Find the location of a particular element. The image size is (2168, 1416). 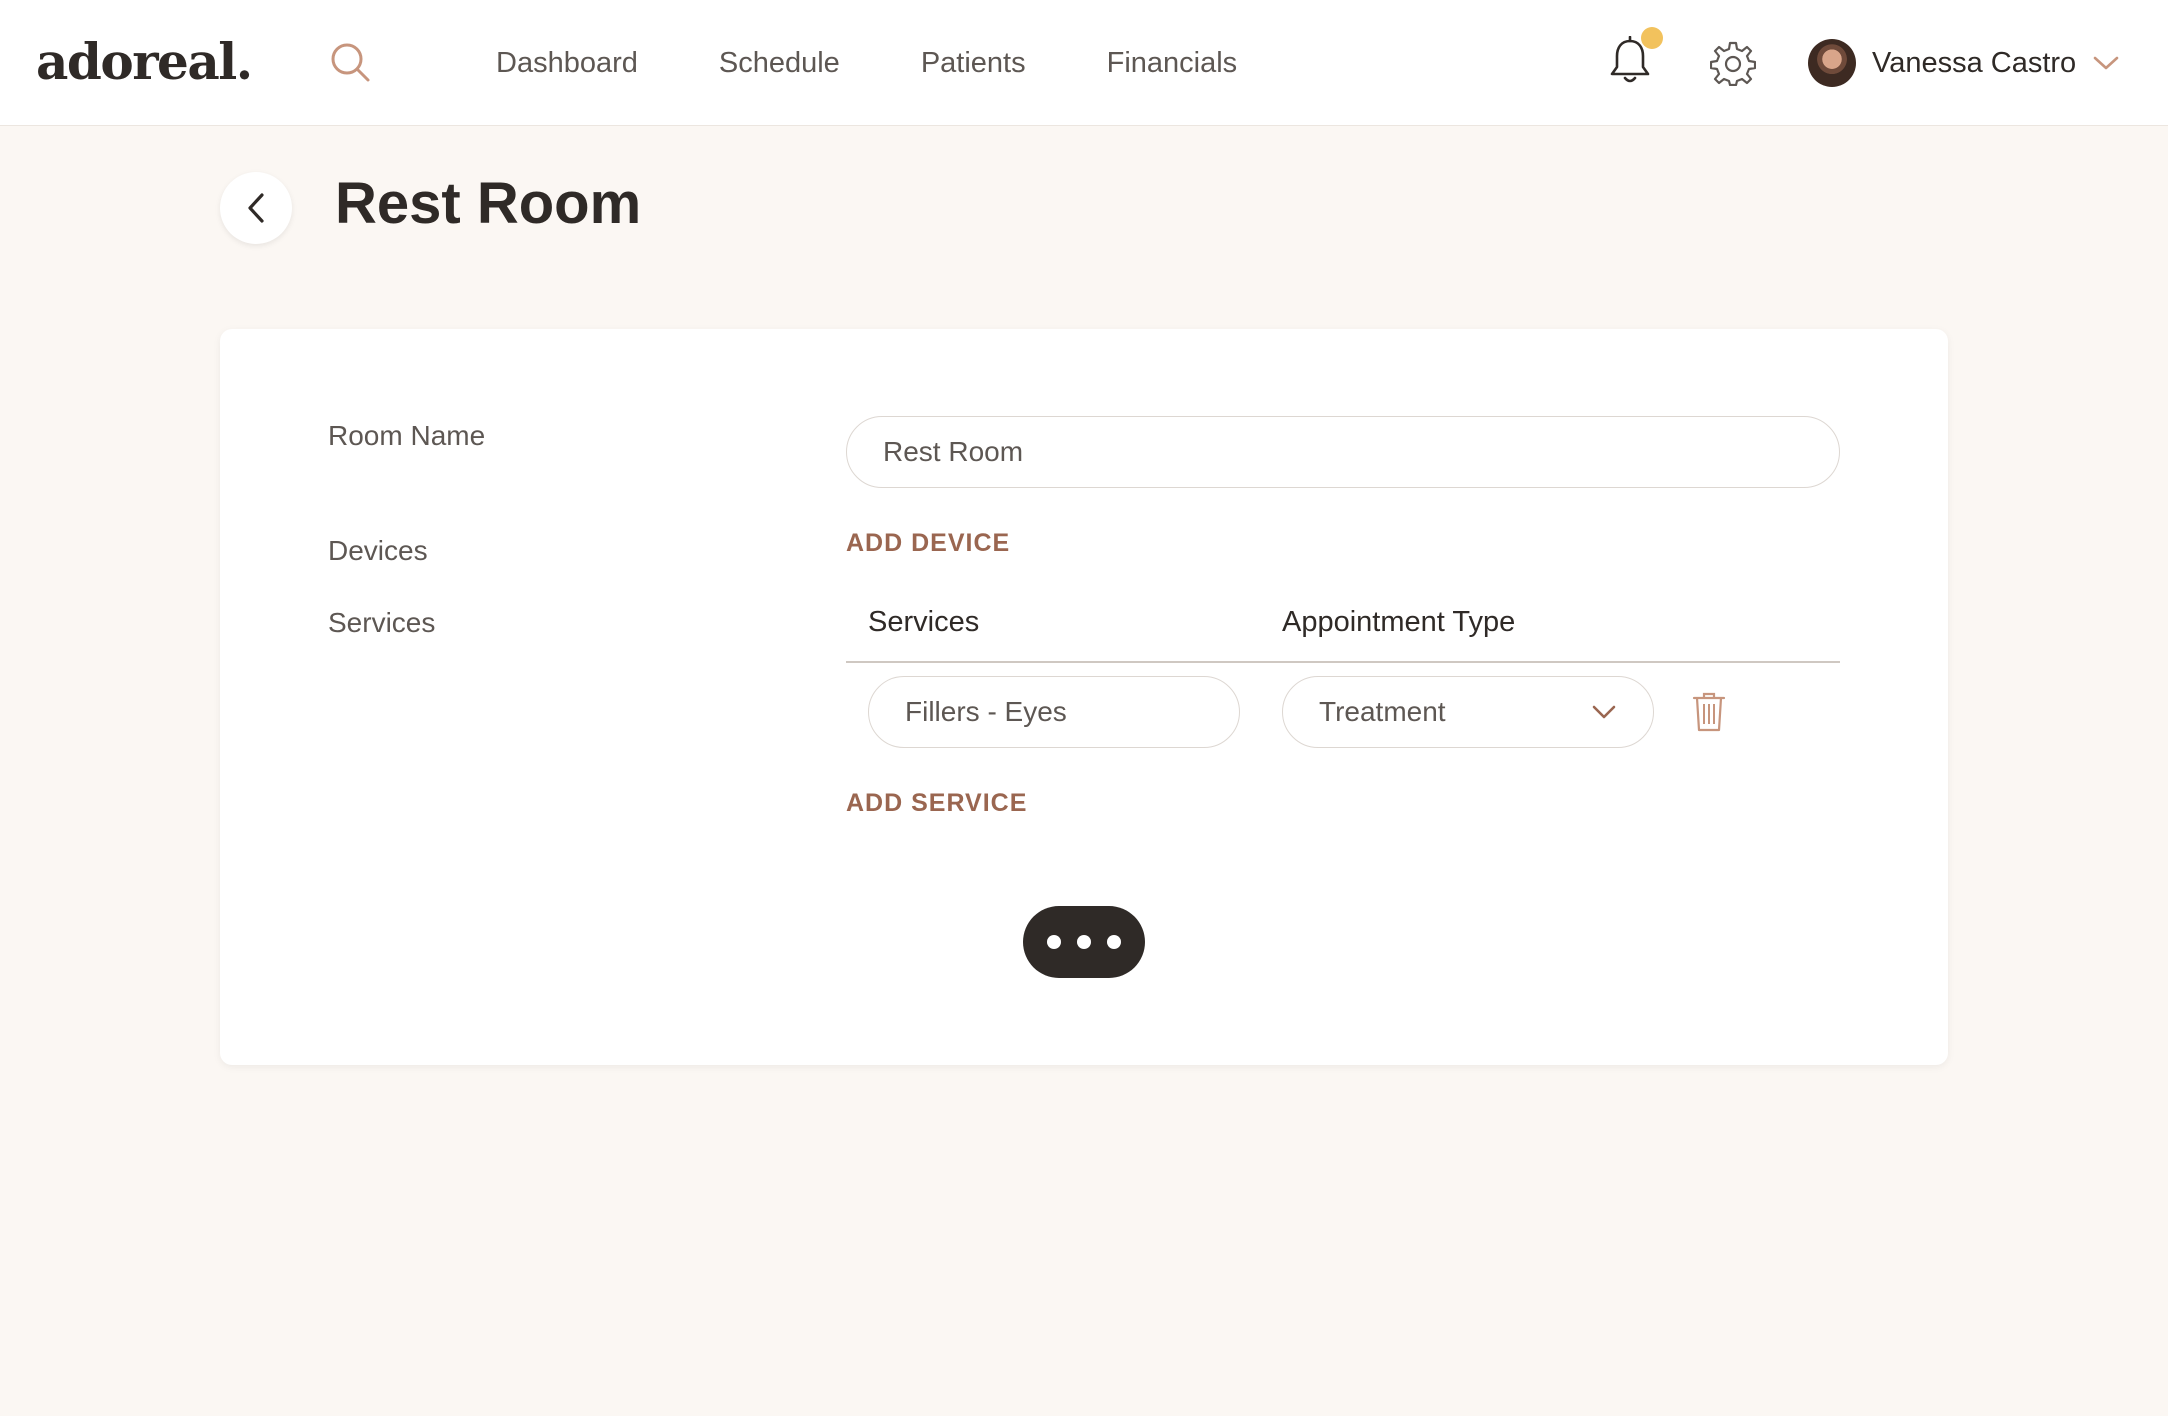

back-button is located at coordinates (256, 208).